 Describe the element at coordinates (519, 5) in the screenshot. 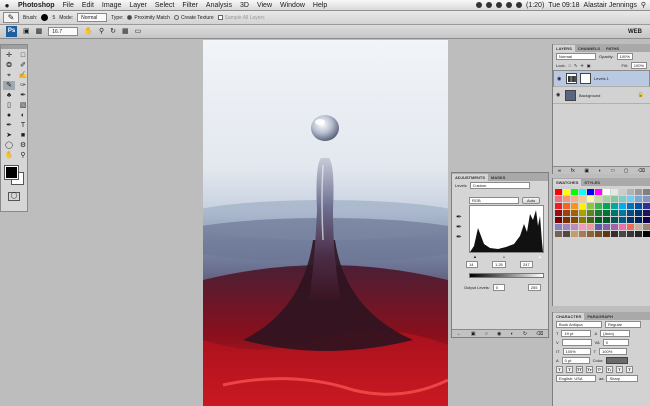

I see `volume-icon` at that location.